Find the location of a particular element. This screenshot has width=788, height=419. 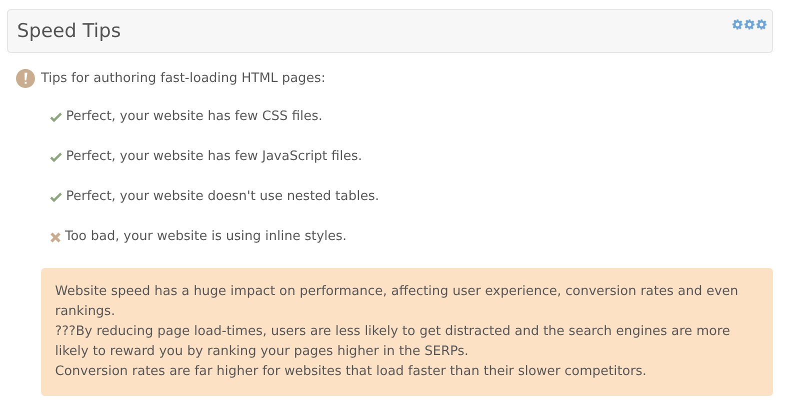

note-text: Website speed has a huge impact on performance, affecting user experience, conversion rates and even rankings. is located at coordinates (397, 302).